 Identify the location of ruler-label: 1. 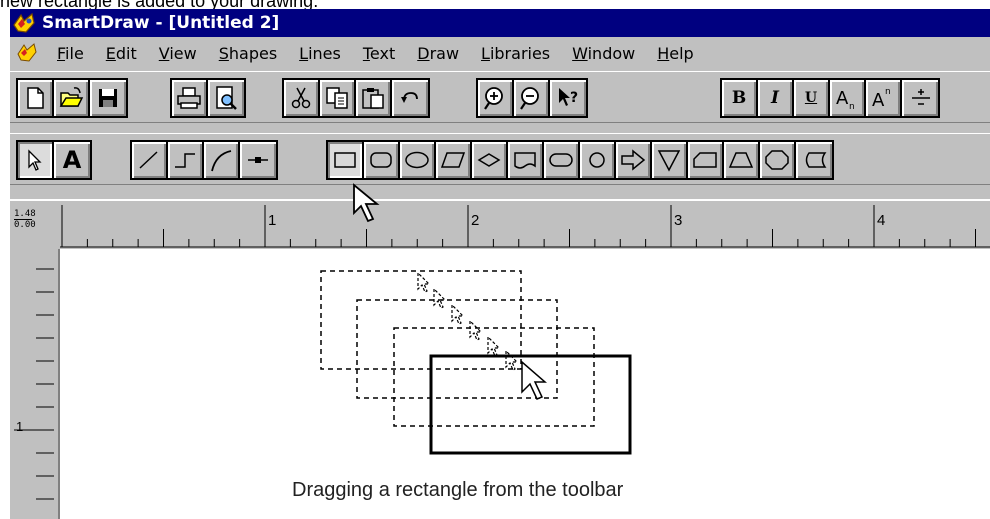
(272, 220).